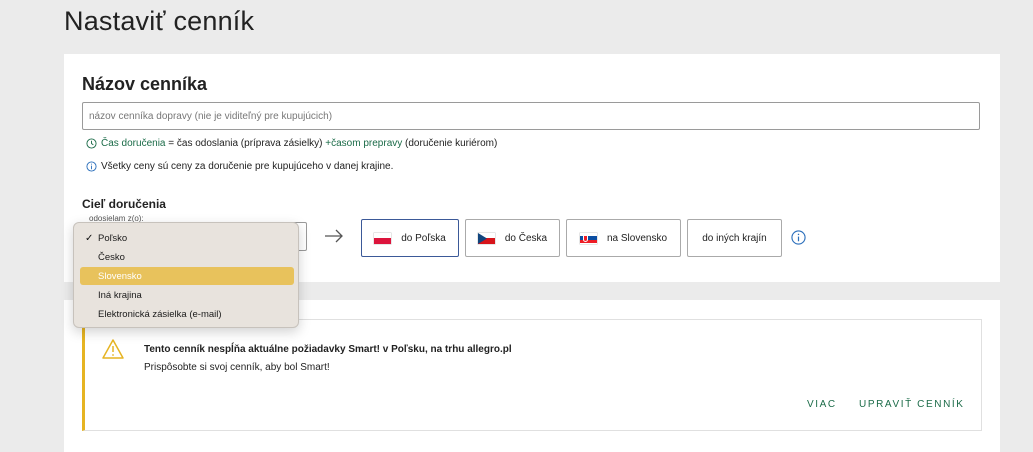  Describe the element at coordinates (145, 84) in the screenshot. I see `section-title: Názov cenníka` at that location.